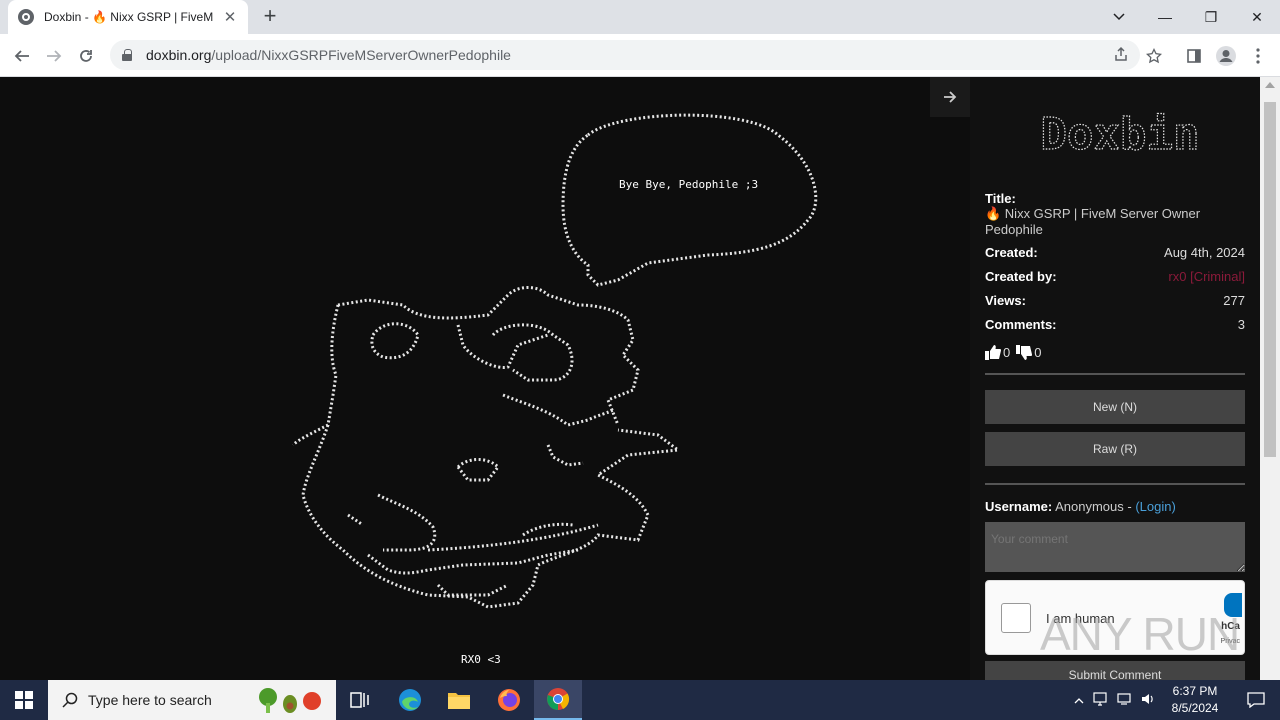 This screenshot has width=1280, height=720. Describe the element at coordinates (1258, 56) in the screenshot. I see `menu-kebab-icon` at that location.